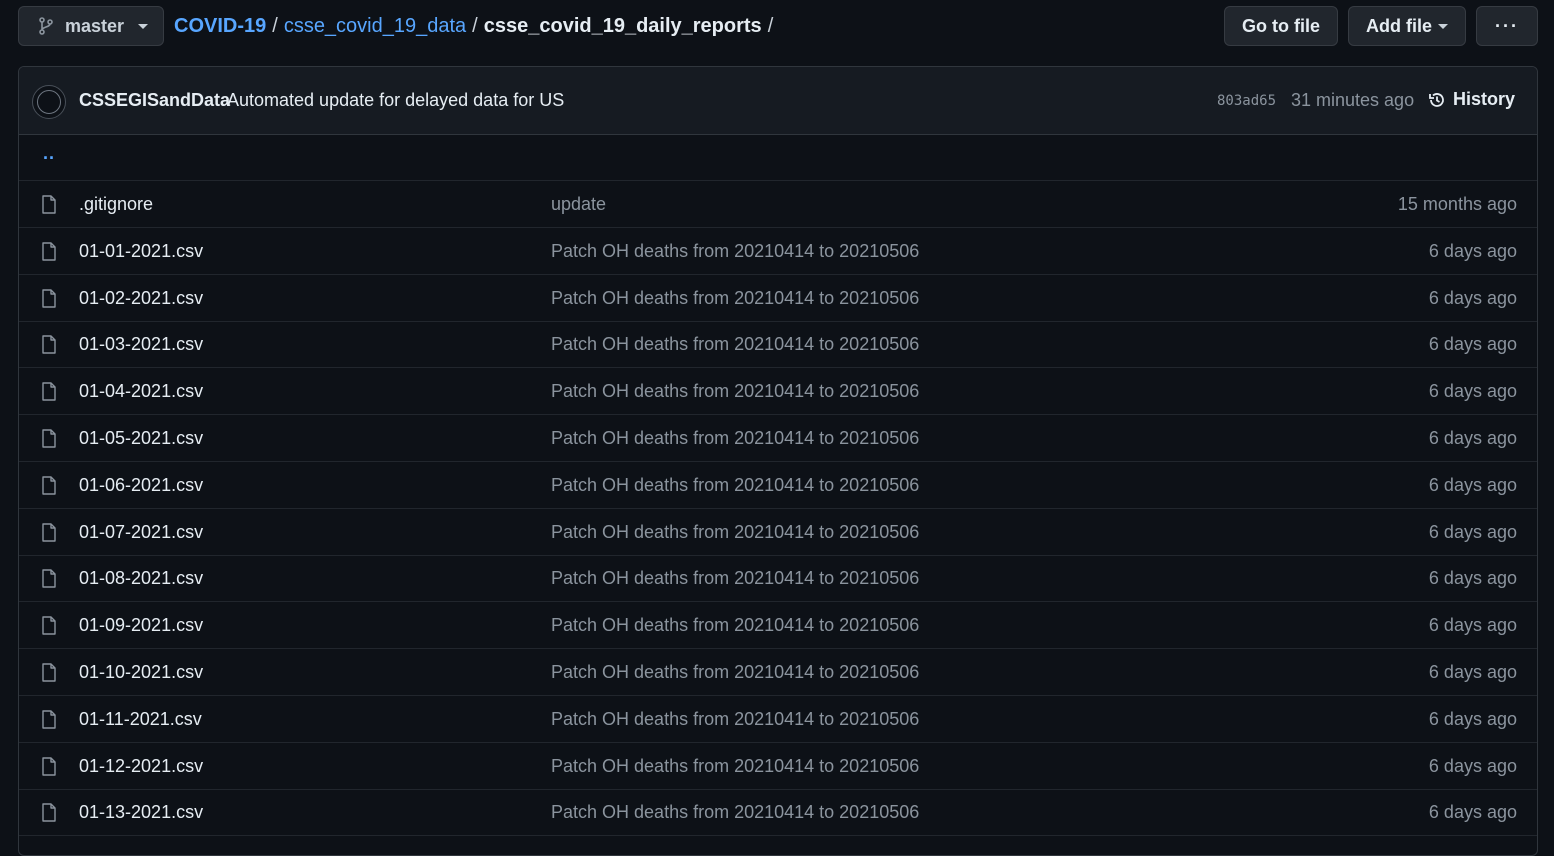 The width and height of the screenshot is (1554, 856). I want to click on branch-select-button: master, so click(91, 26).